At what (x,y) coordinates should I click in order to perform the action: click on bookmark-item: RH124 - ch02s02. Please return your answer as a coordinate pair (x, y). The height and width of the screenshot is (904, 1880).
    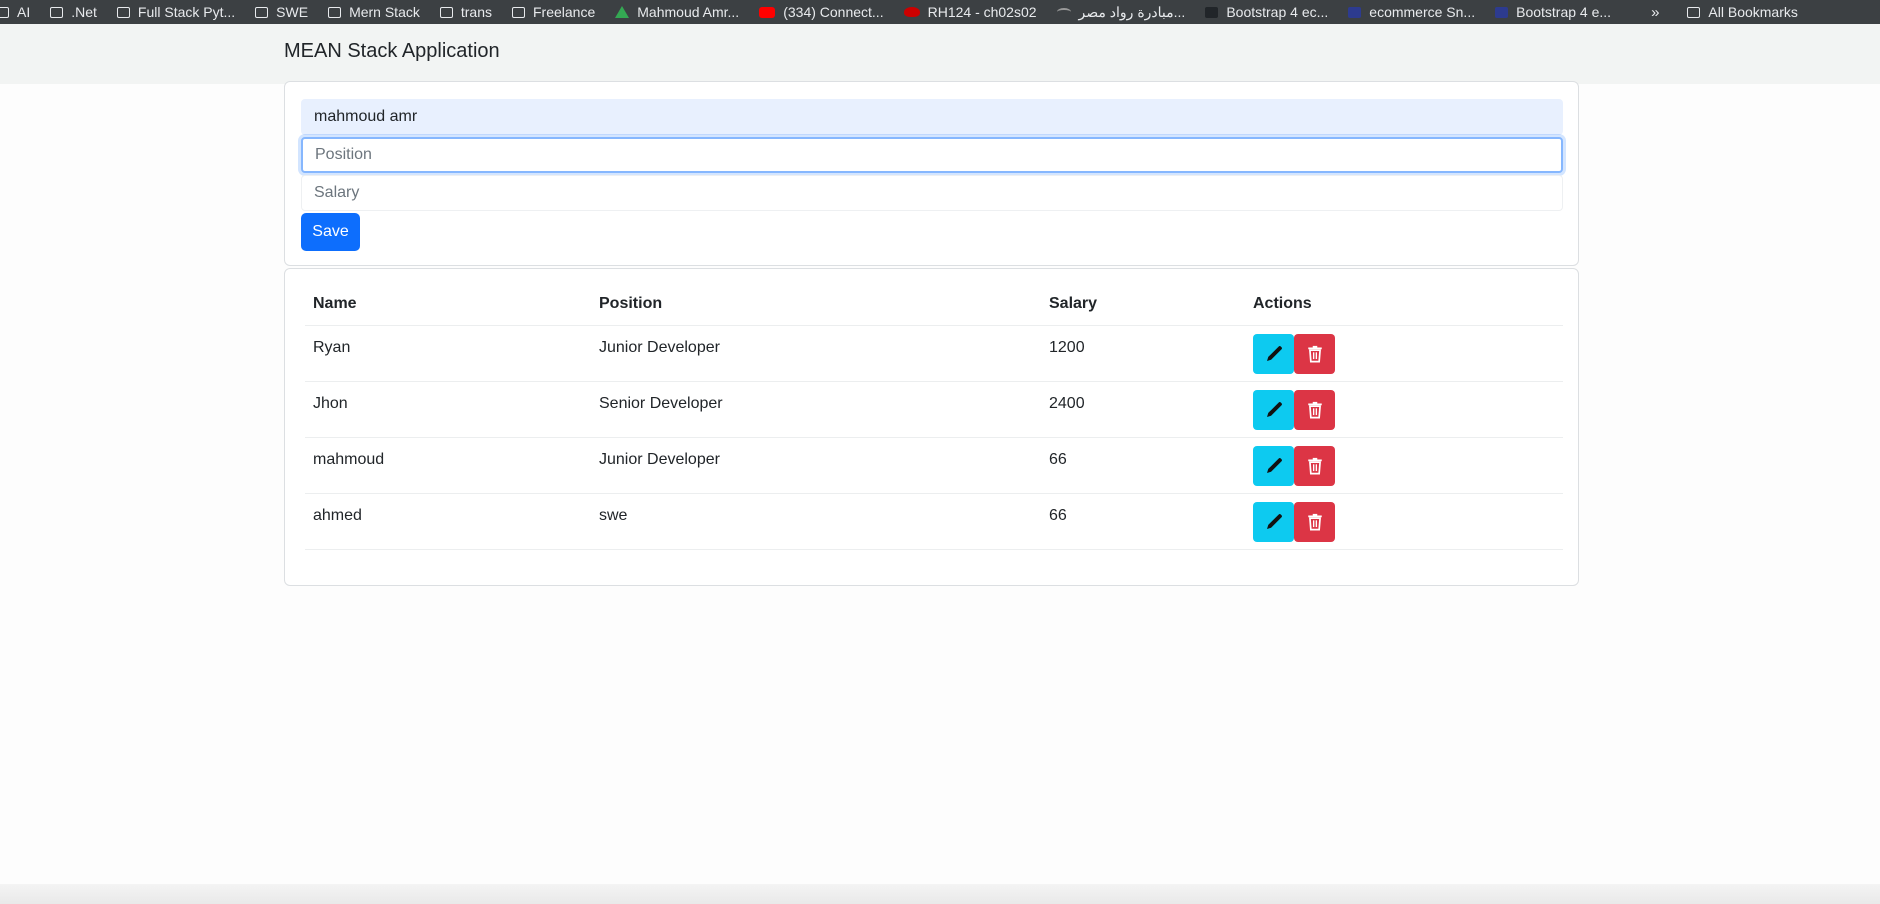
    Looking at the image, I should click on (970, 12).